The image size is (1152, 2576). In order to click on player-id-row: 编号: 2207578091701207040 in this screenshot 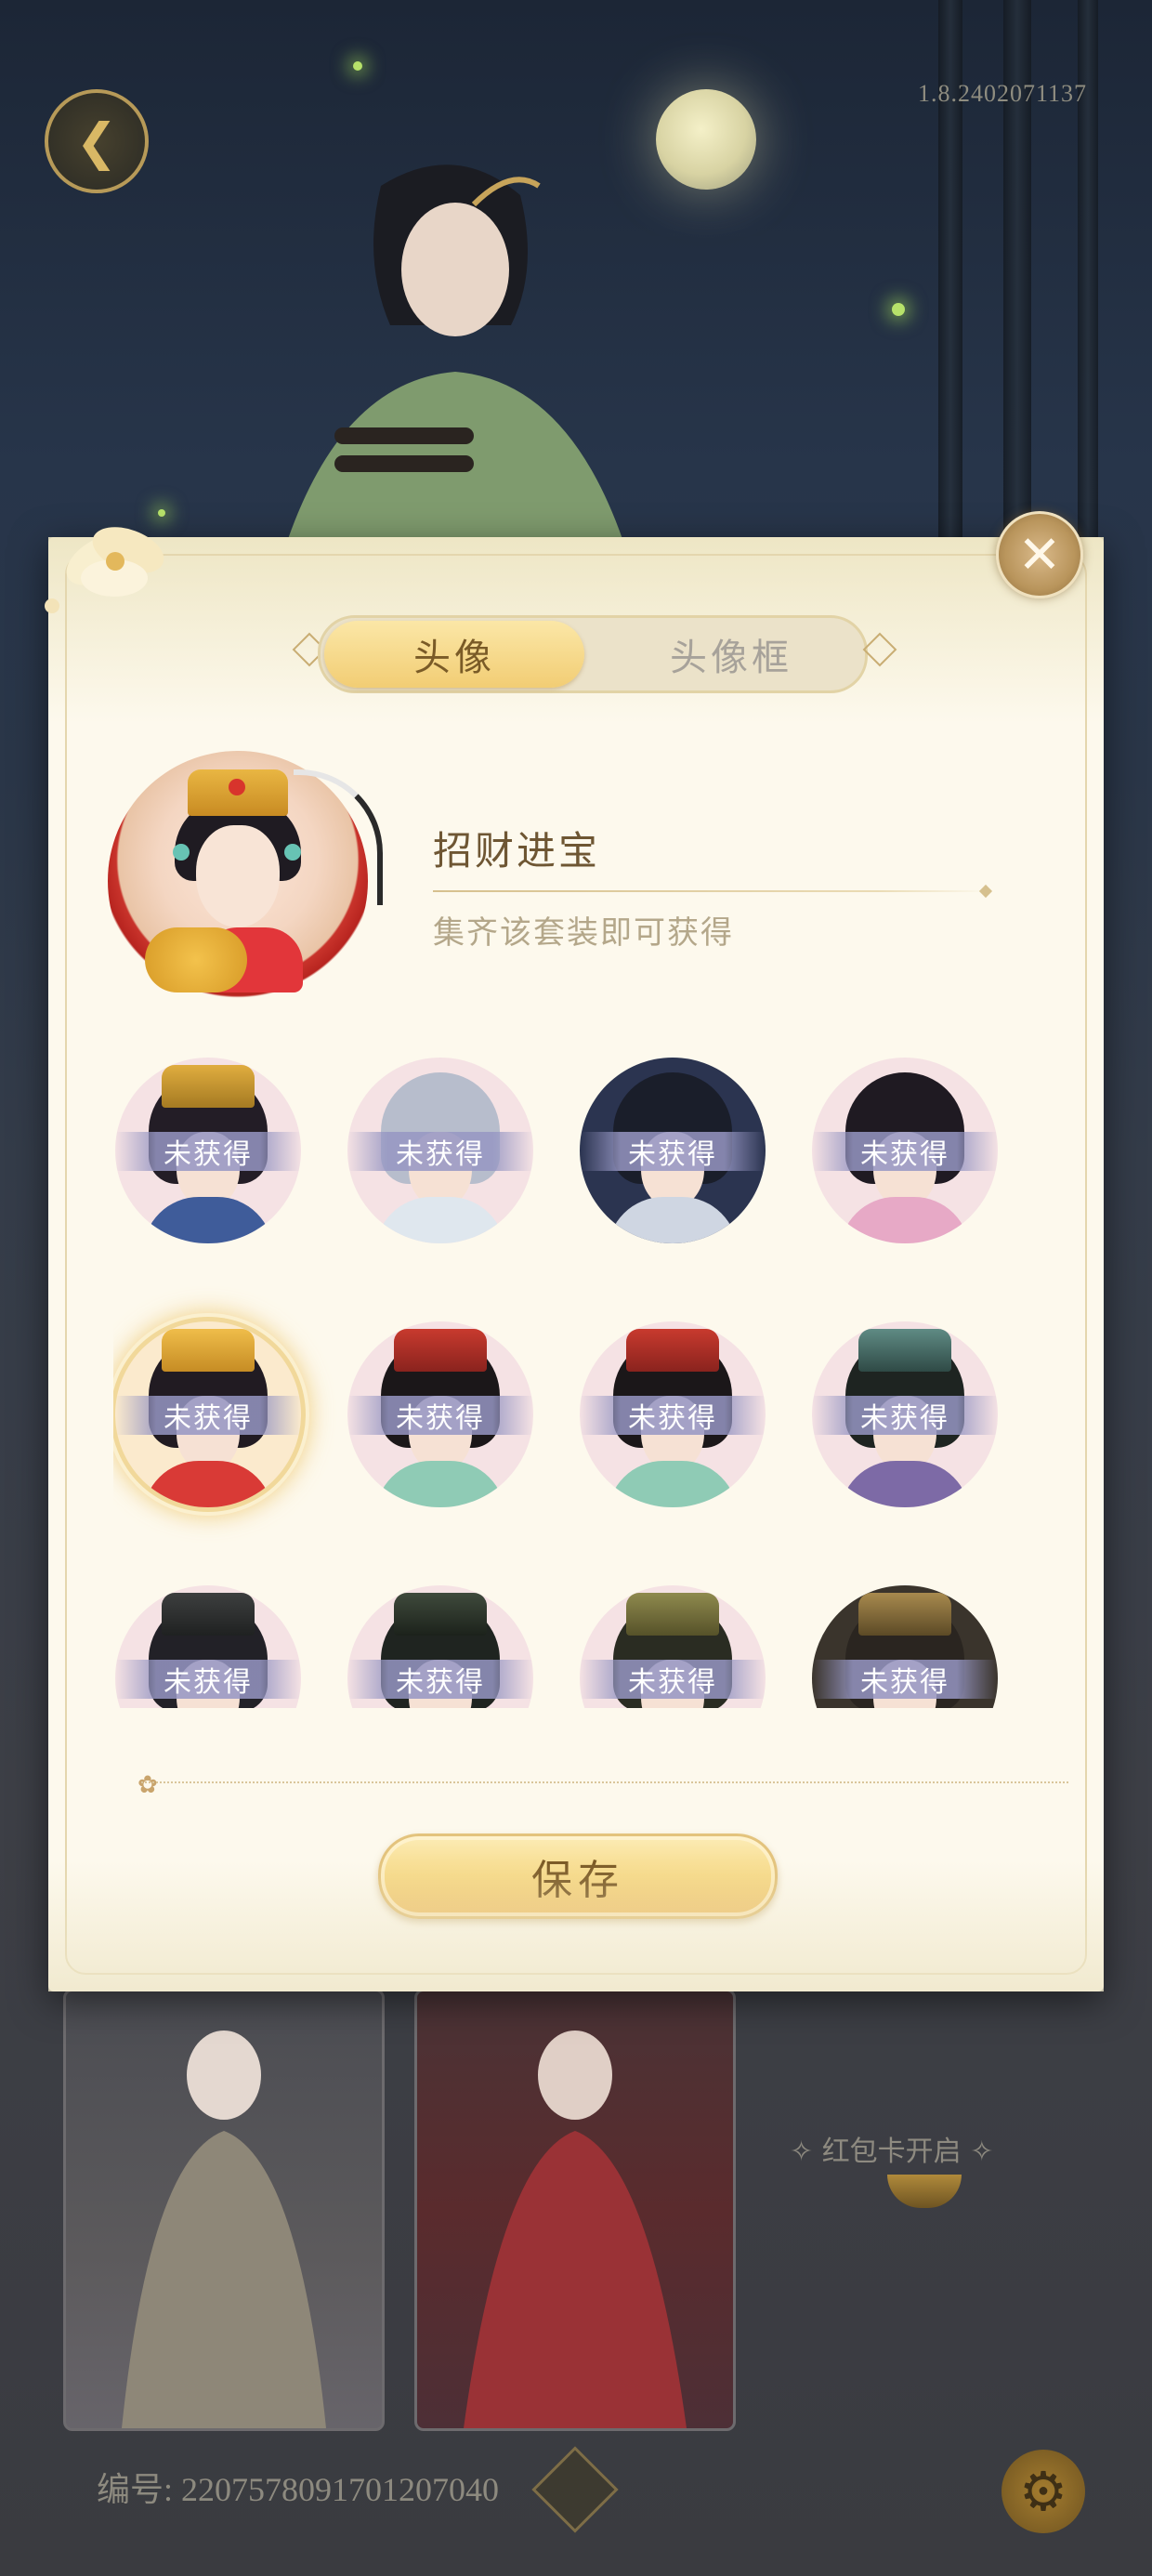, I will do `click(298, 2487)`.